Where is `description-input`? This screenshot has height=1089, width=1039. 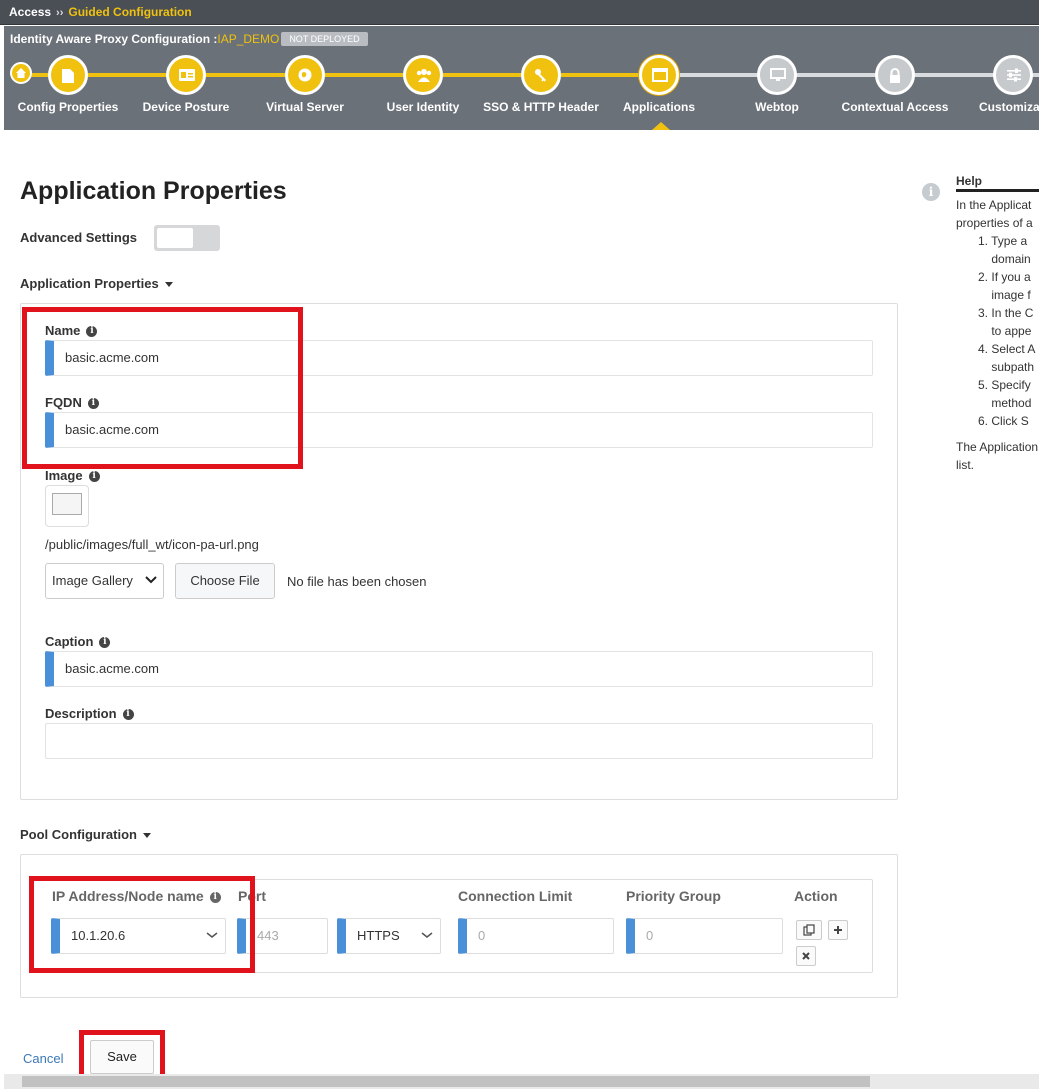 description-input is located at coordinates (459, 741).